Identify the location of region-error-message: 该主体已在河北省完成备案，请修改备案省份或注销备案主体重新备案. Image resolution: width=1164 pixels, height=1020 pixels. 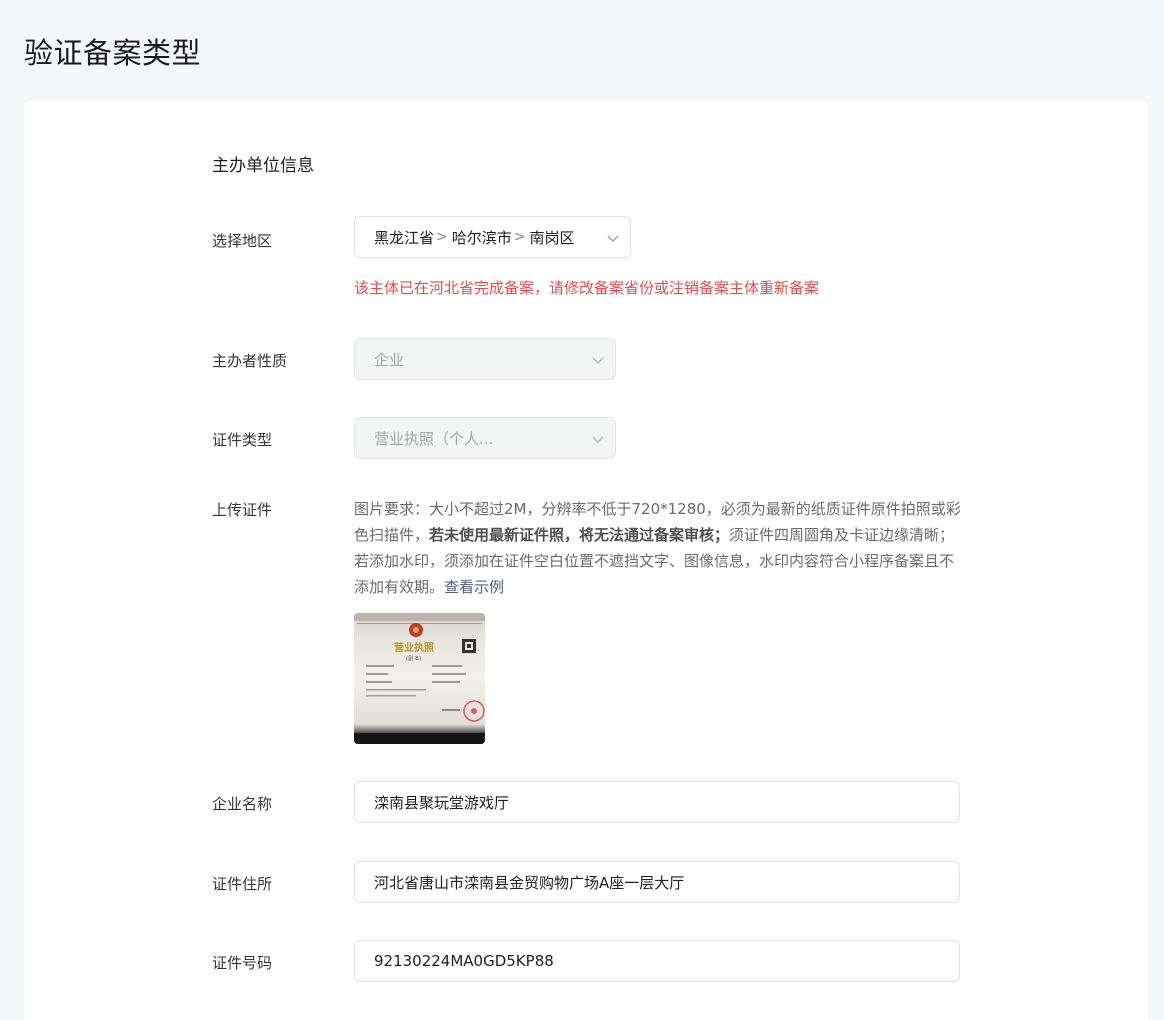
(587, 288).